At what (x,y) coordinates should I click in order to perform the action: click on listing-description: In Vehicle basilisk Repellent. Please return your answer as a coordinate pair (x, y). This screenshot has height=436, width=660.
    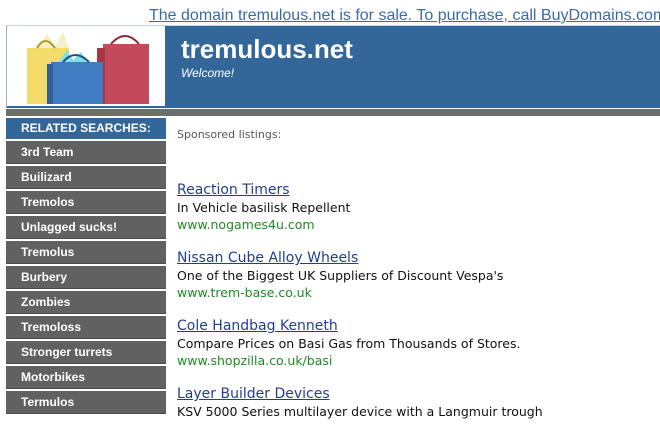
    Looking at the image, I should click on (264, 207).